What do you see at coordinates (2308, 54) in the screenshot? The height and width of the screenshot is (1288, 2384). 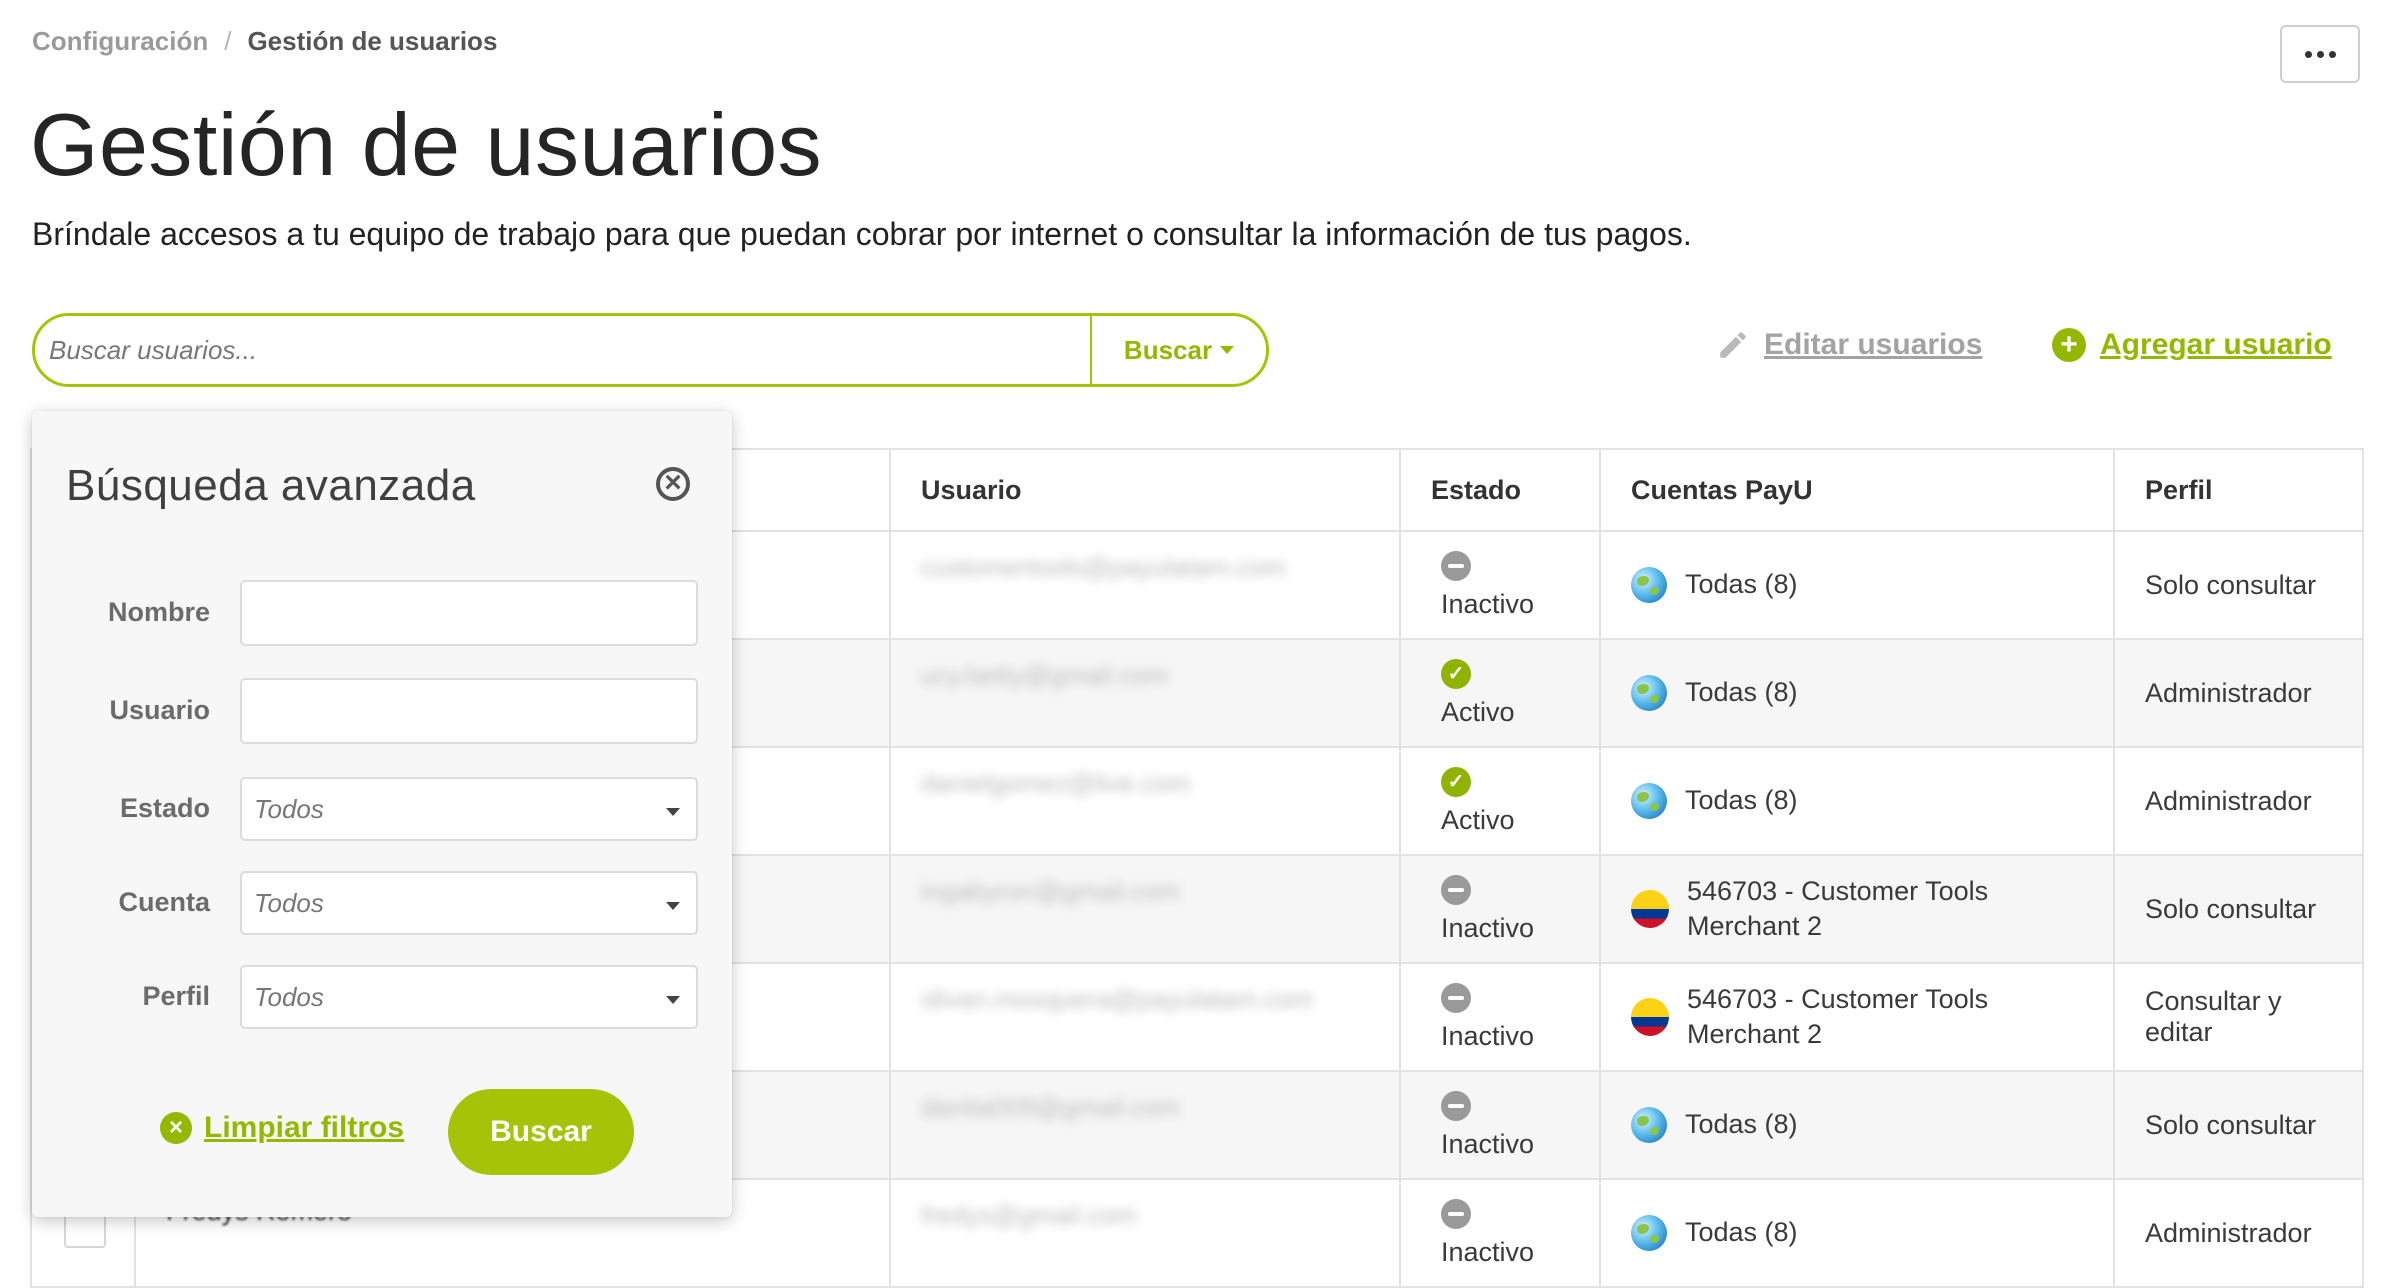 I see `ellipsis-icon` at bounding box center [2308, 54].